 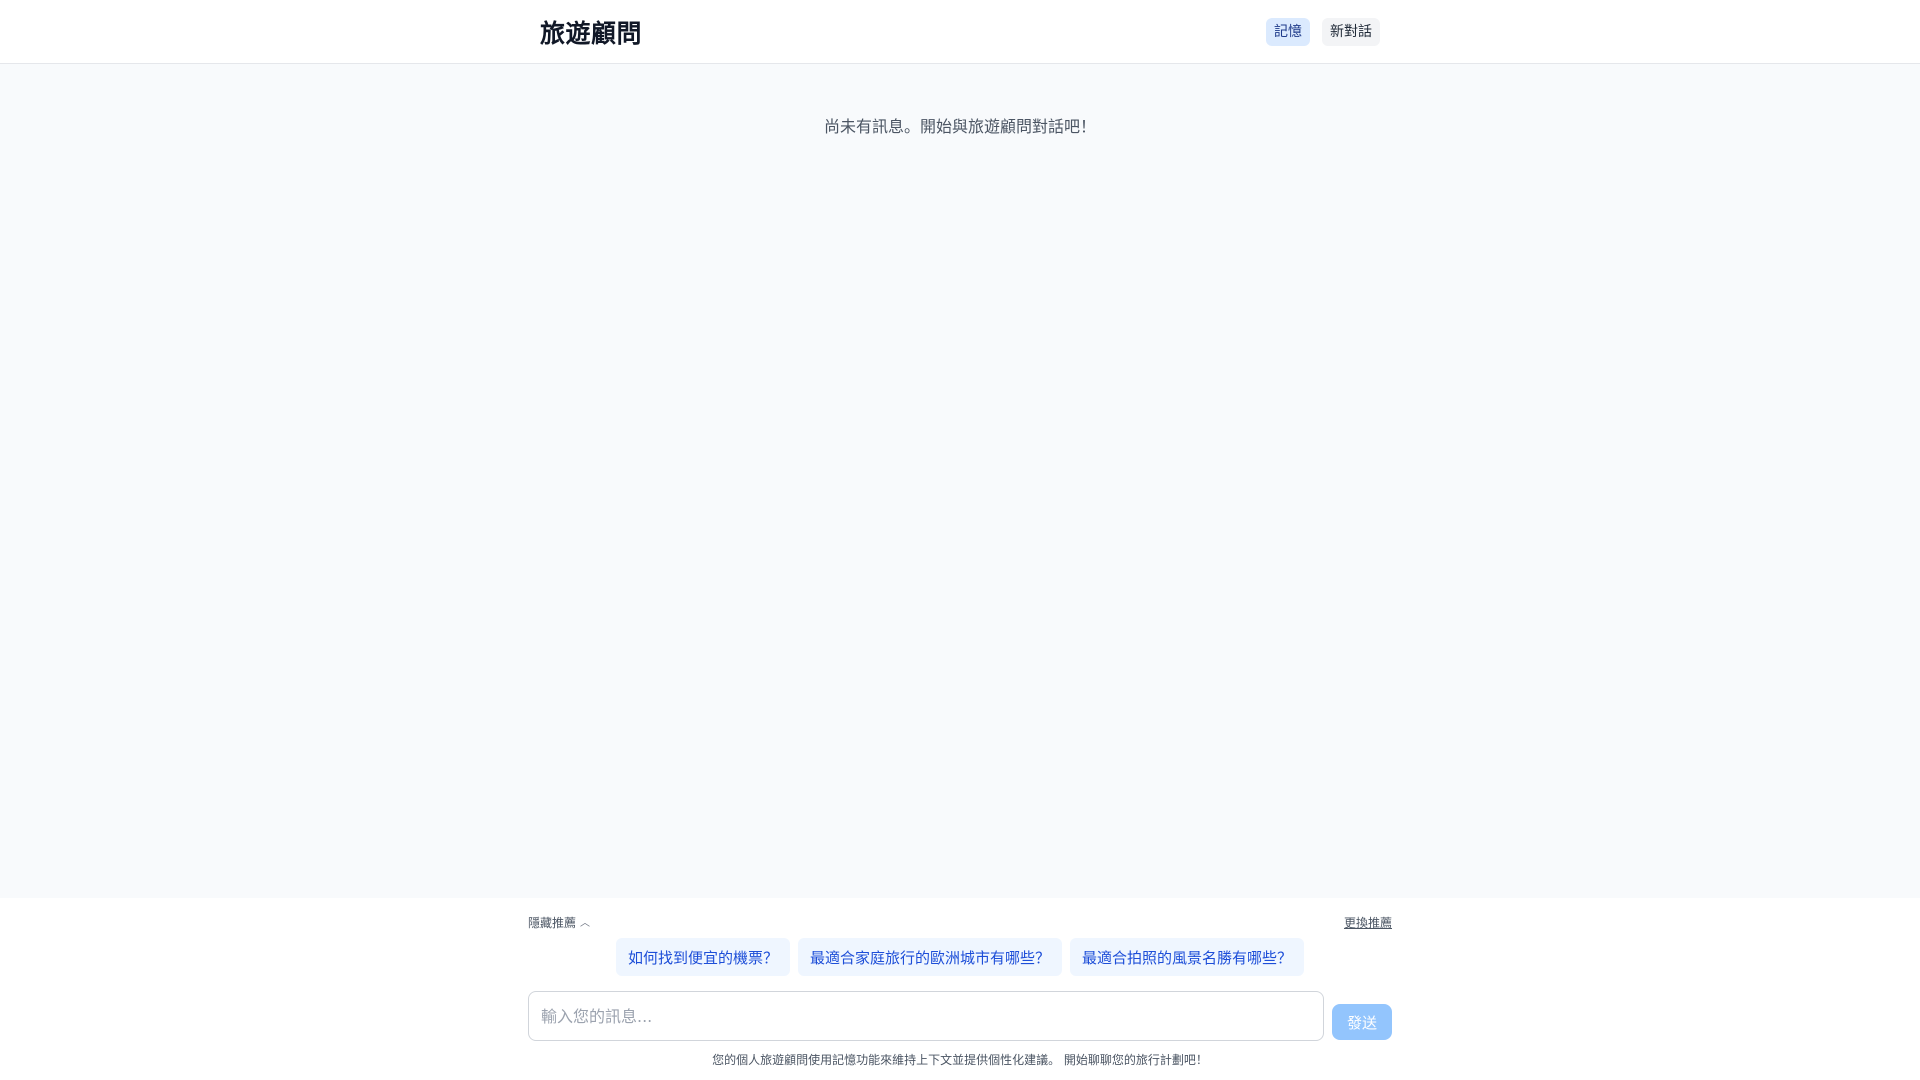 What do you see at coordinates (959, 126) in the screenshot?
I see `empty-state-text: 尚未有訊息。開始與旅遊顧問對話吧！` at bounding box center [959, 126].